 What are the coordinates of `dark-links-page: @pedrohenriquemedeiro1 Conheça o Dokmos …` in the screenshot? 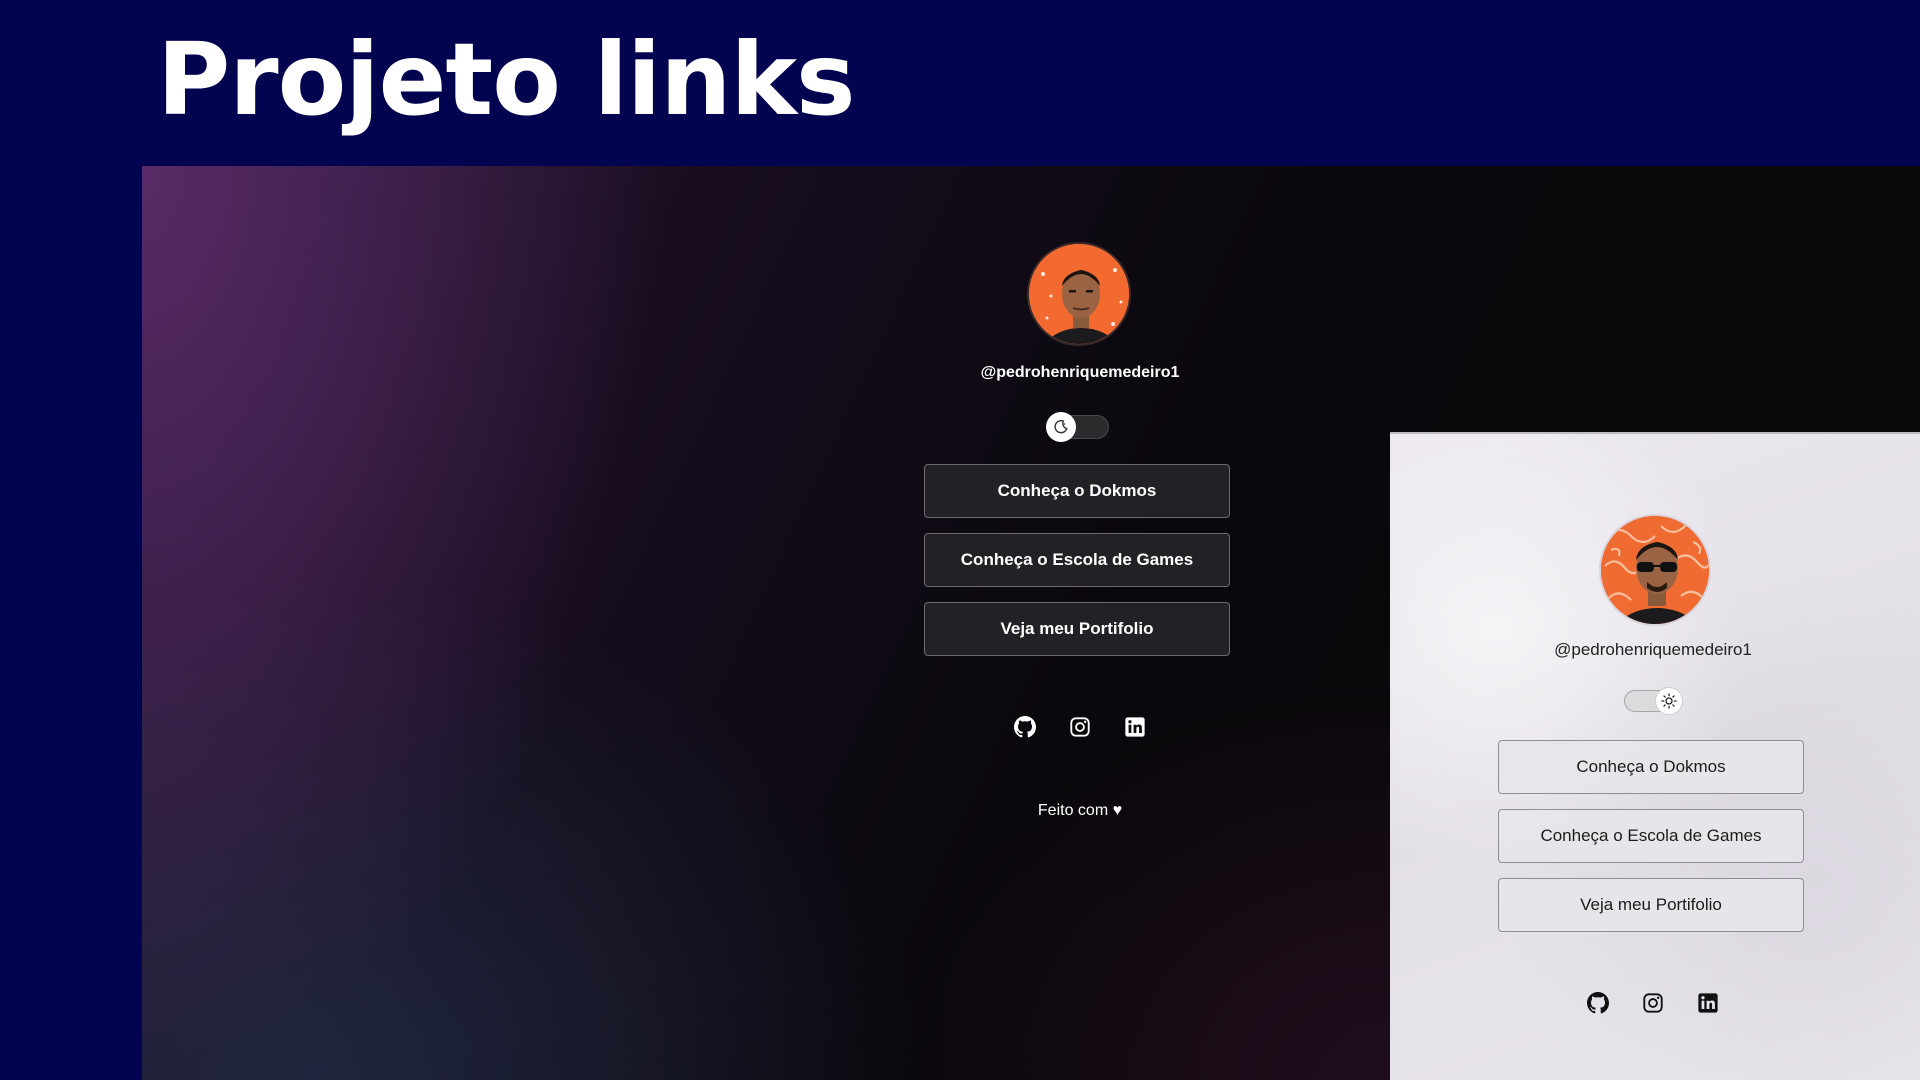 It's located at (1080, 623).